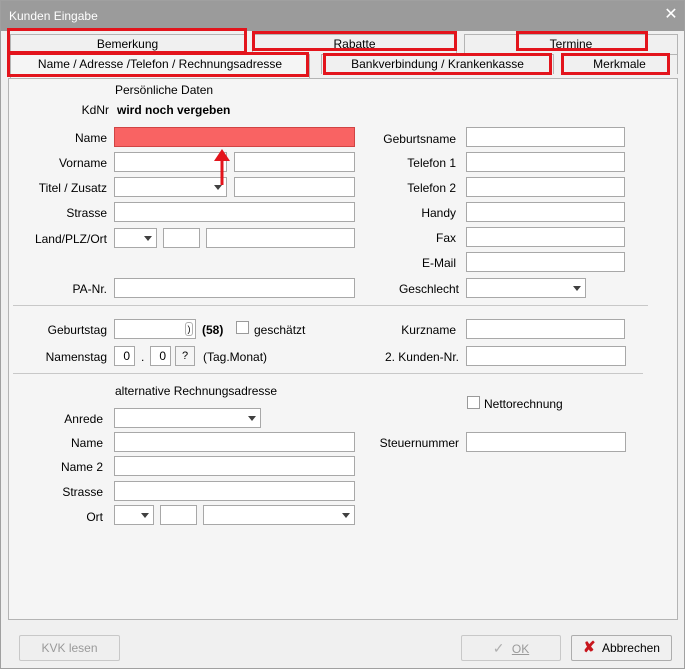 The height and width of the screenshot is (669, 685). What do you see at coordinates (421, 357) in the screenshot?
I see `kunden-nr2-label: 2. Kunden-Nr.` at bounding box center [421, 357].